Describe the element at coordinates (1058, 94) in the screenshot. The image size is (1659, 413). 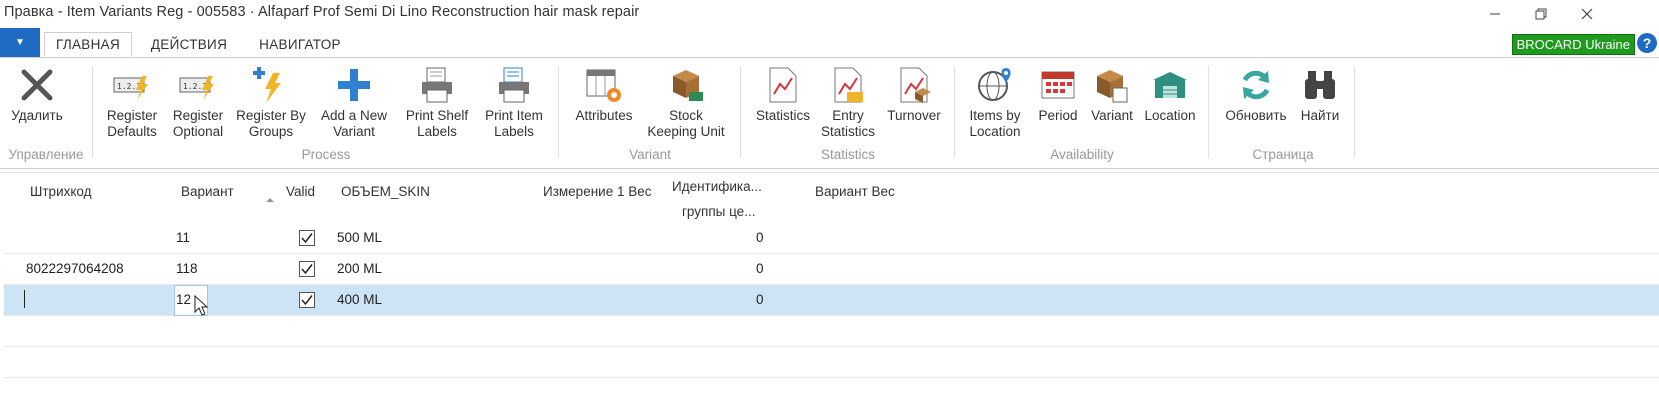
I see `period-button: Period` at that location.